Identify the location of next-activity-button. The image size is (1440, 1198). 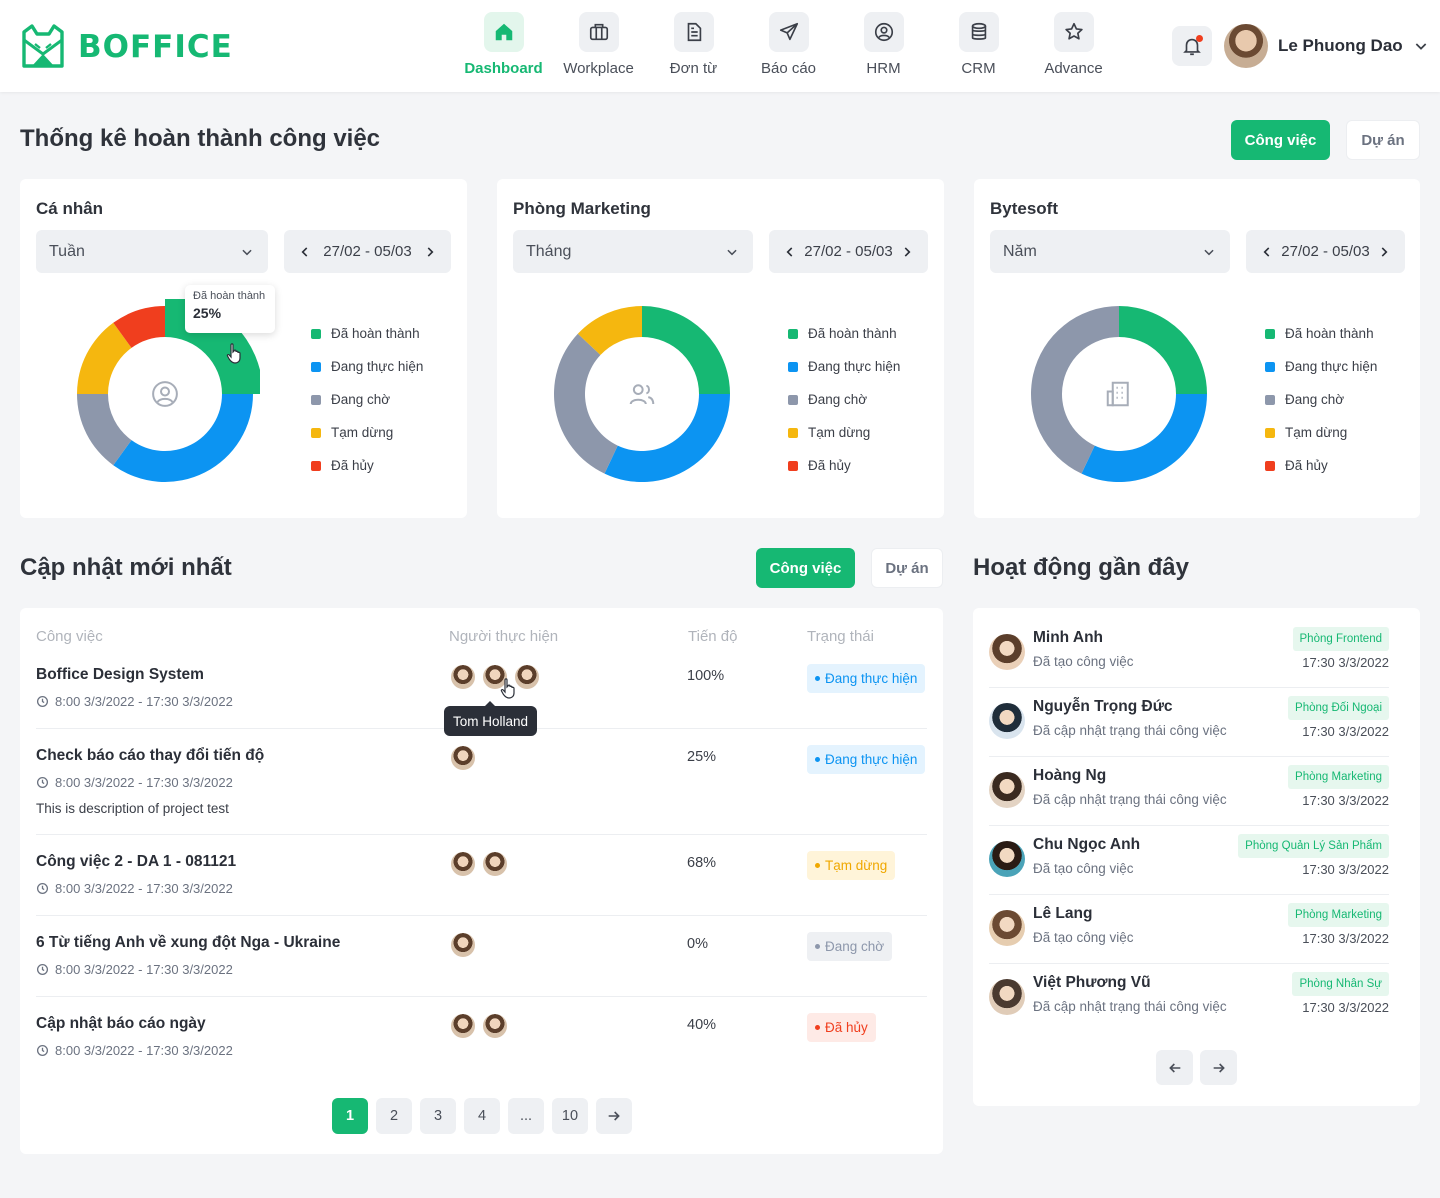
(1218, 1067).